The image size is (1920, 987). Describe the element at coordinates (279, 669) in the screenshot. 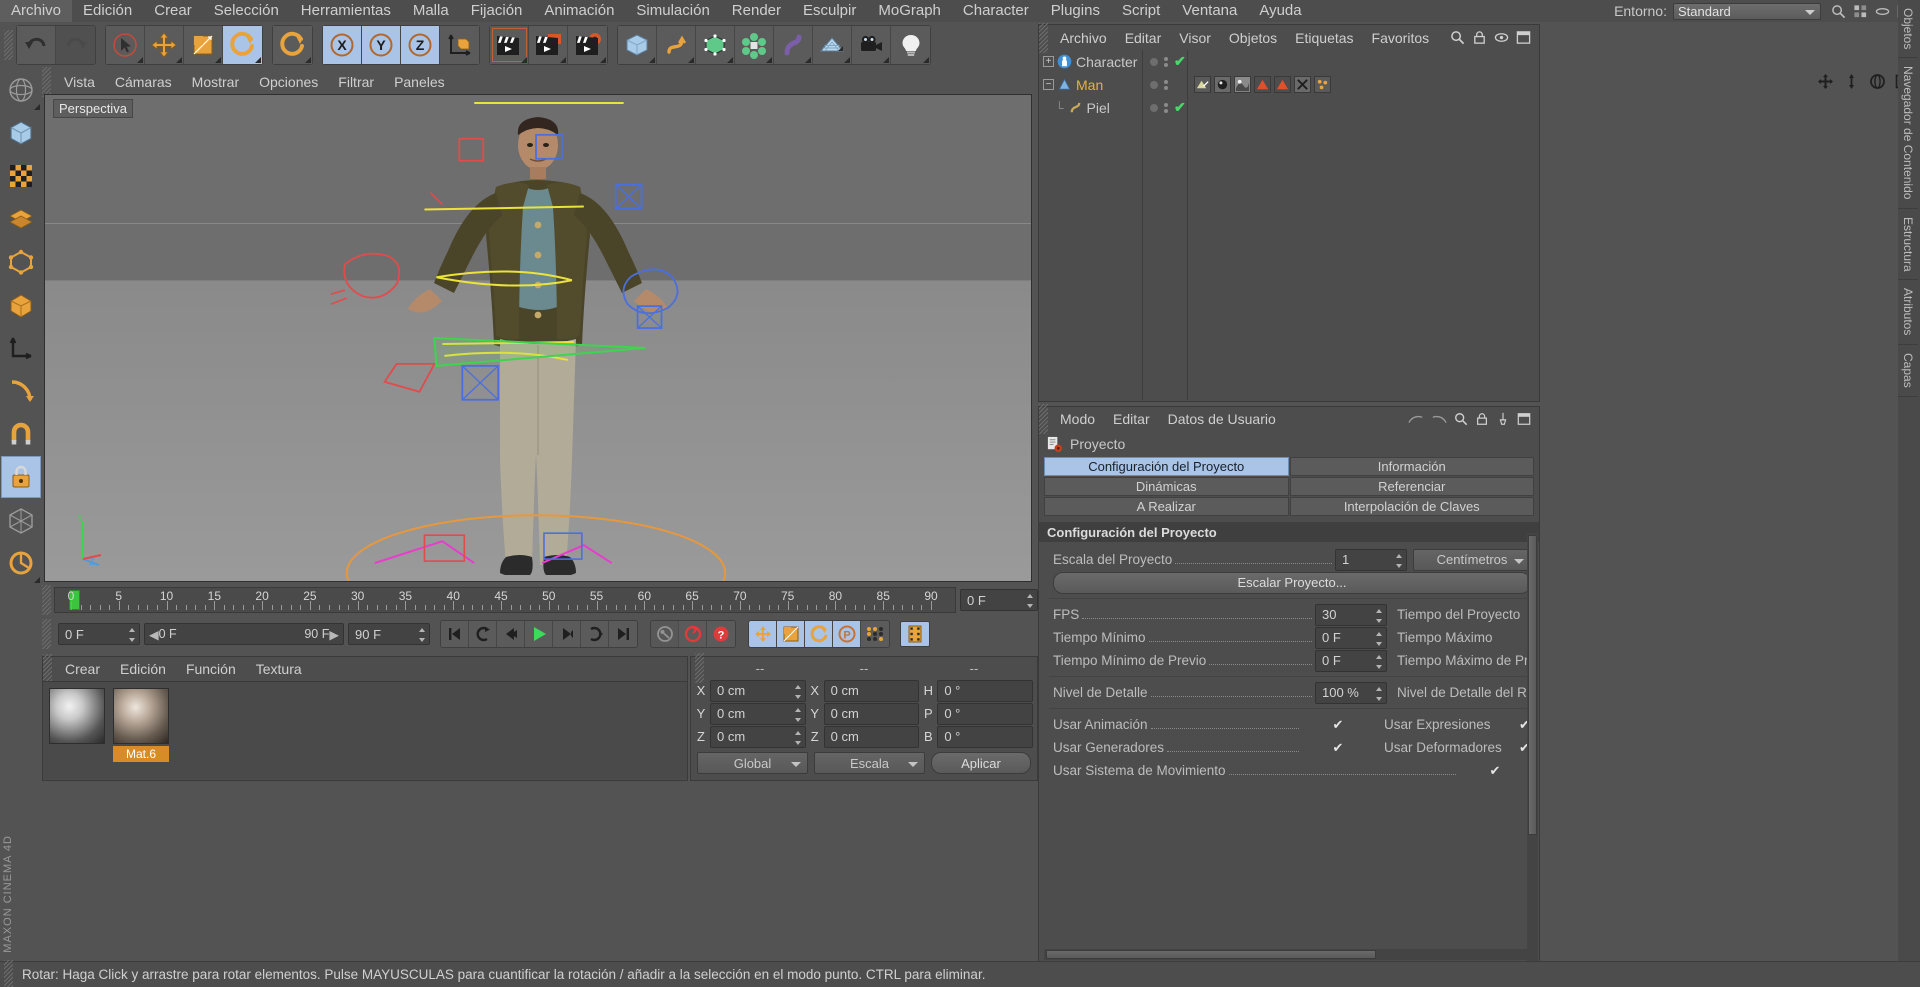

I see `material-menu-textura: Textura` at that location.